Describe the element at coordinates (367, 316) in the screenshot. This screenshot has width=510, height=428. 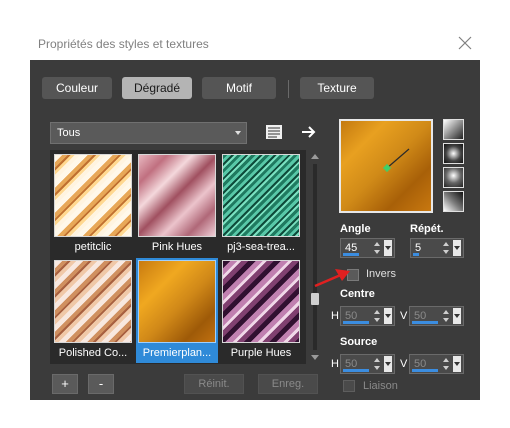
I see `center-h-spinner: 50` at that location.